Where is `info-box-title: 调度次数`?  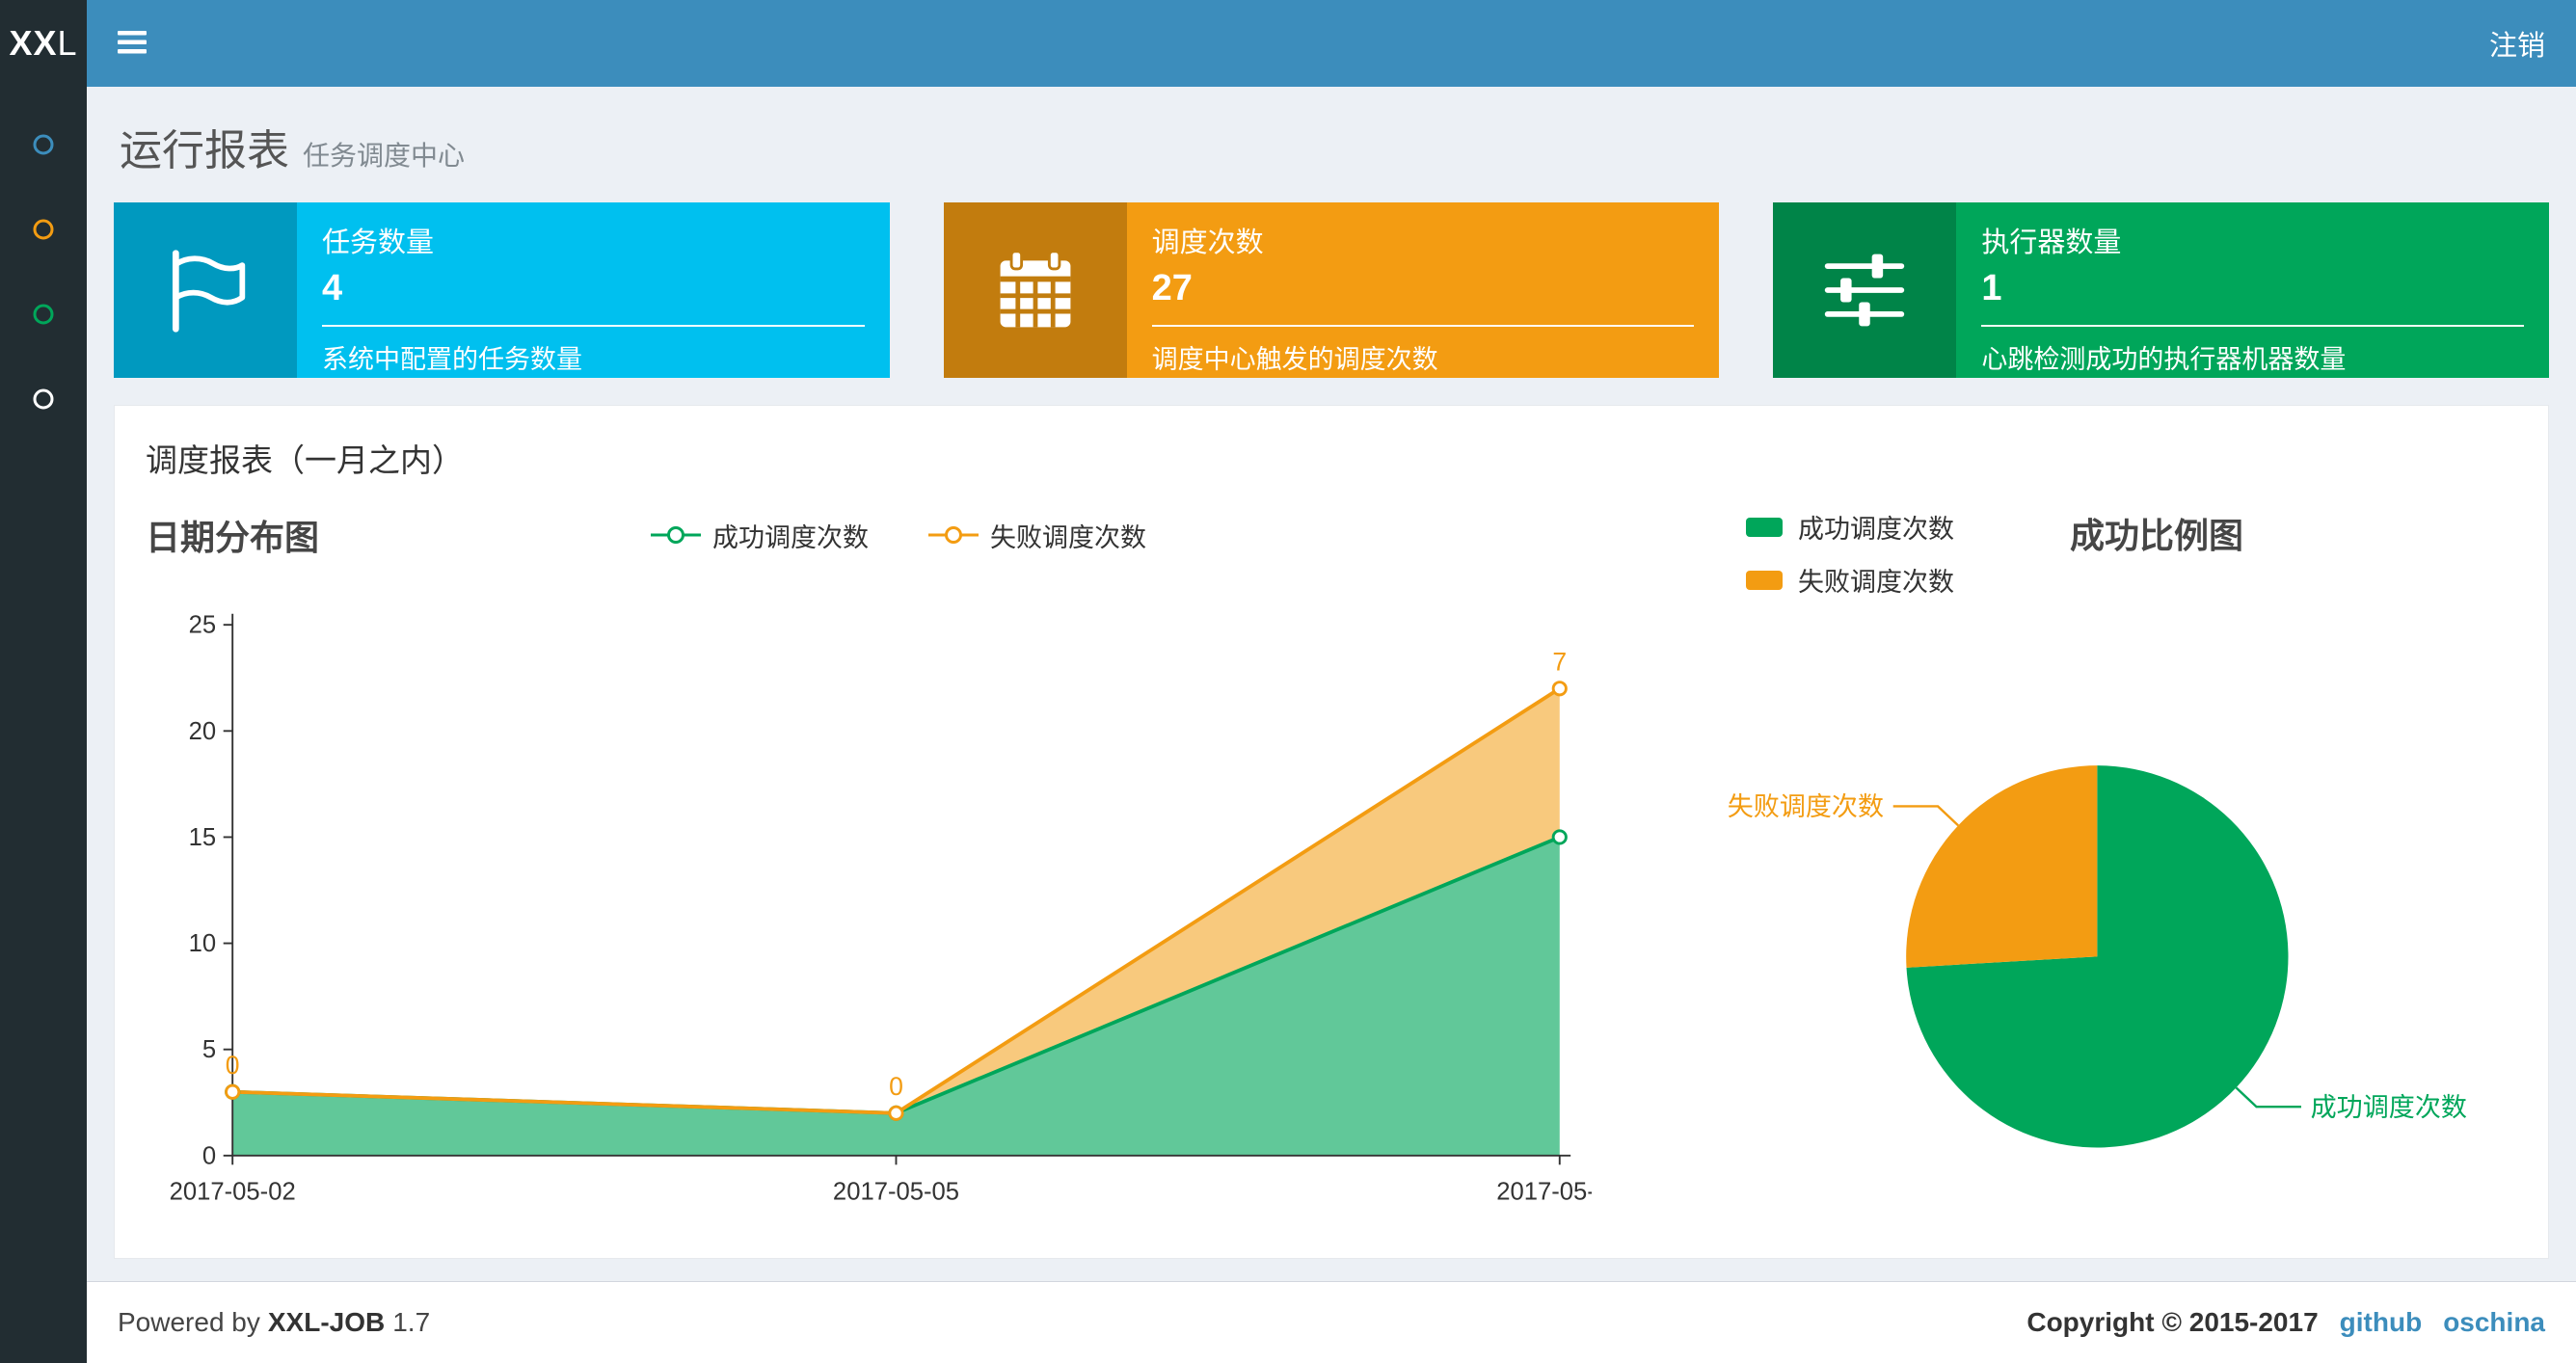 info-box-title: 调度次数 is located at coordinates (1207, 242).